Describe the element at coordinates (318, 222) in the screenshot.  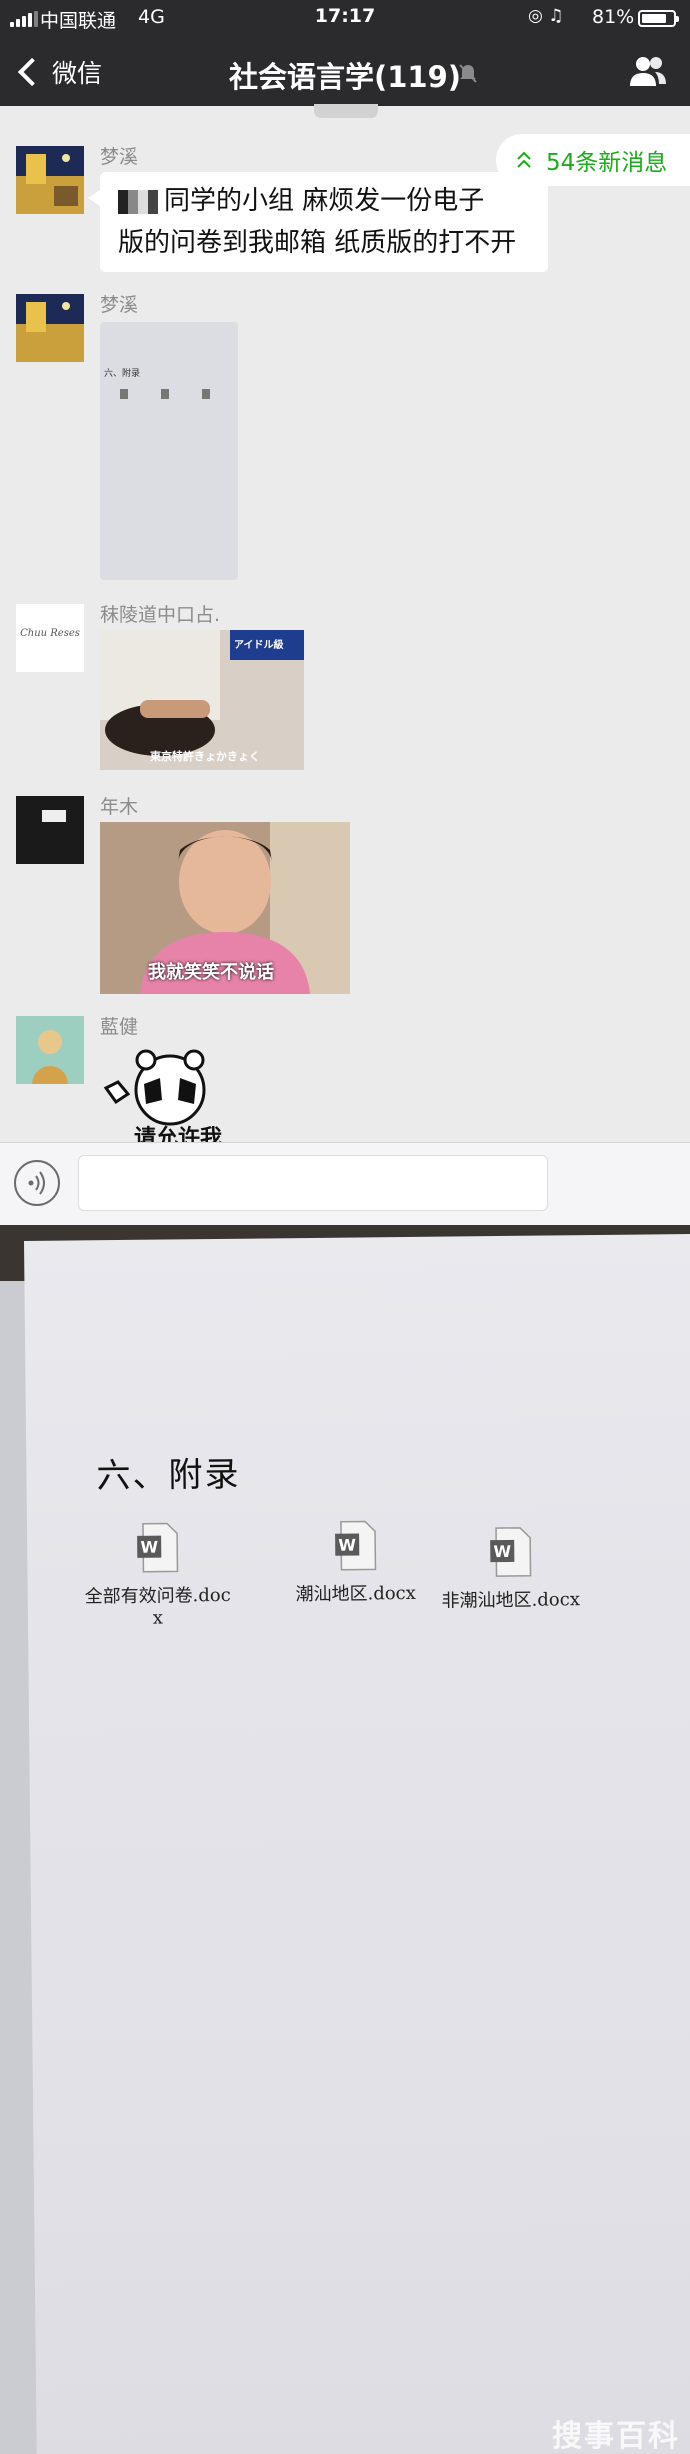
I see `text-message-bubble: 同学的小组 麻烦发一份电子 版的问卷到我邮箱 纸质版的打不开` at that location.